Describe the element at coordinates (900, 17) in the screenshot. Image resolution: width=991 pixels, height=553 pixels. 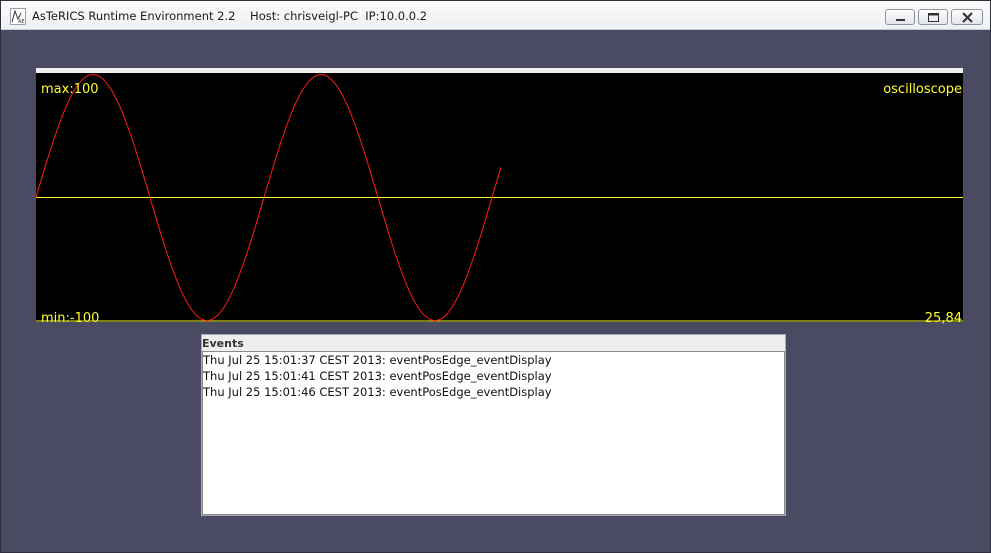
I see `minimize-button` at that location.